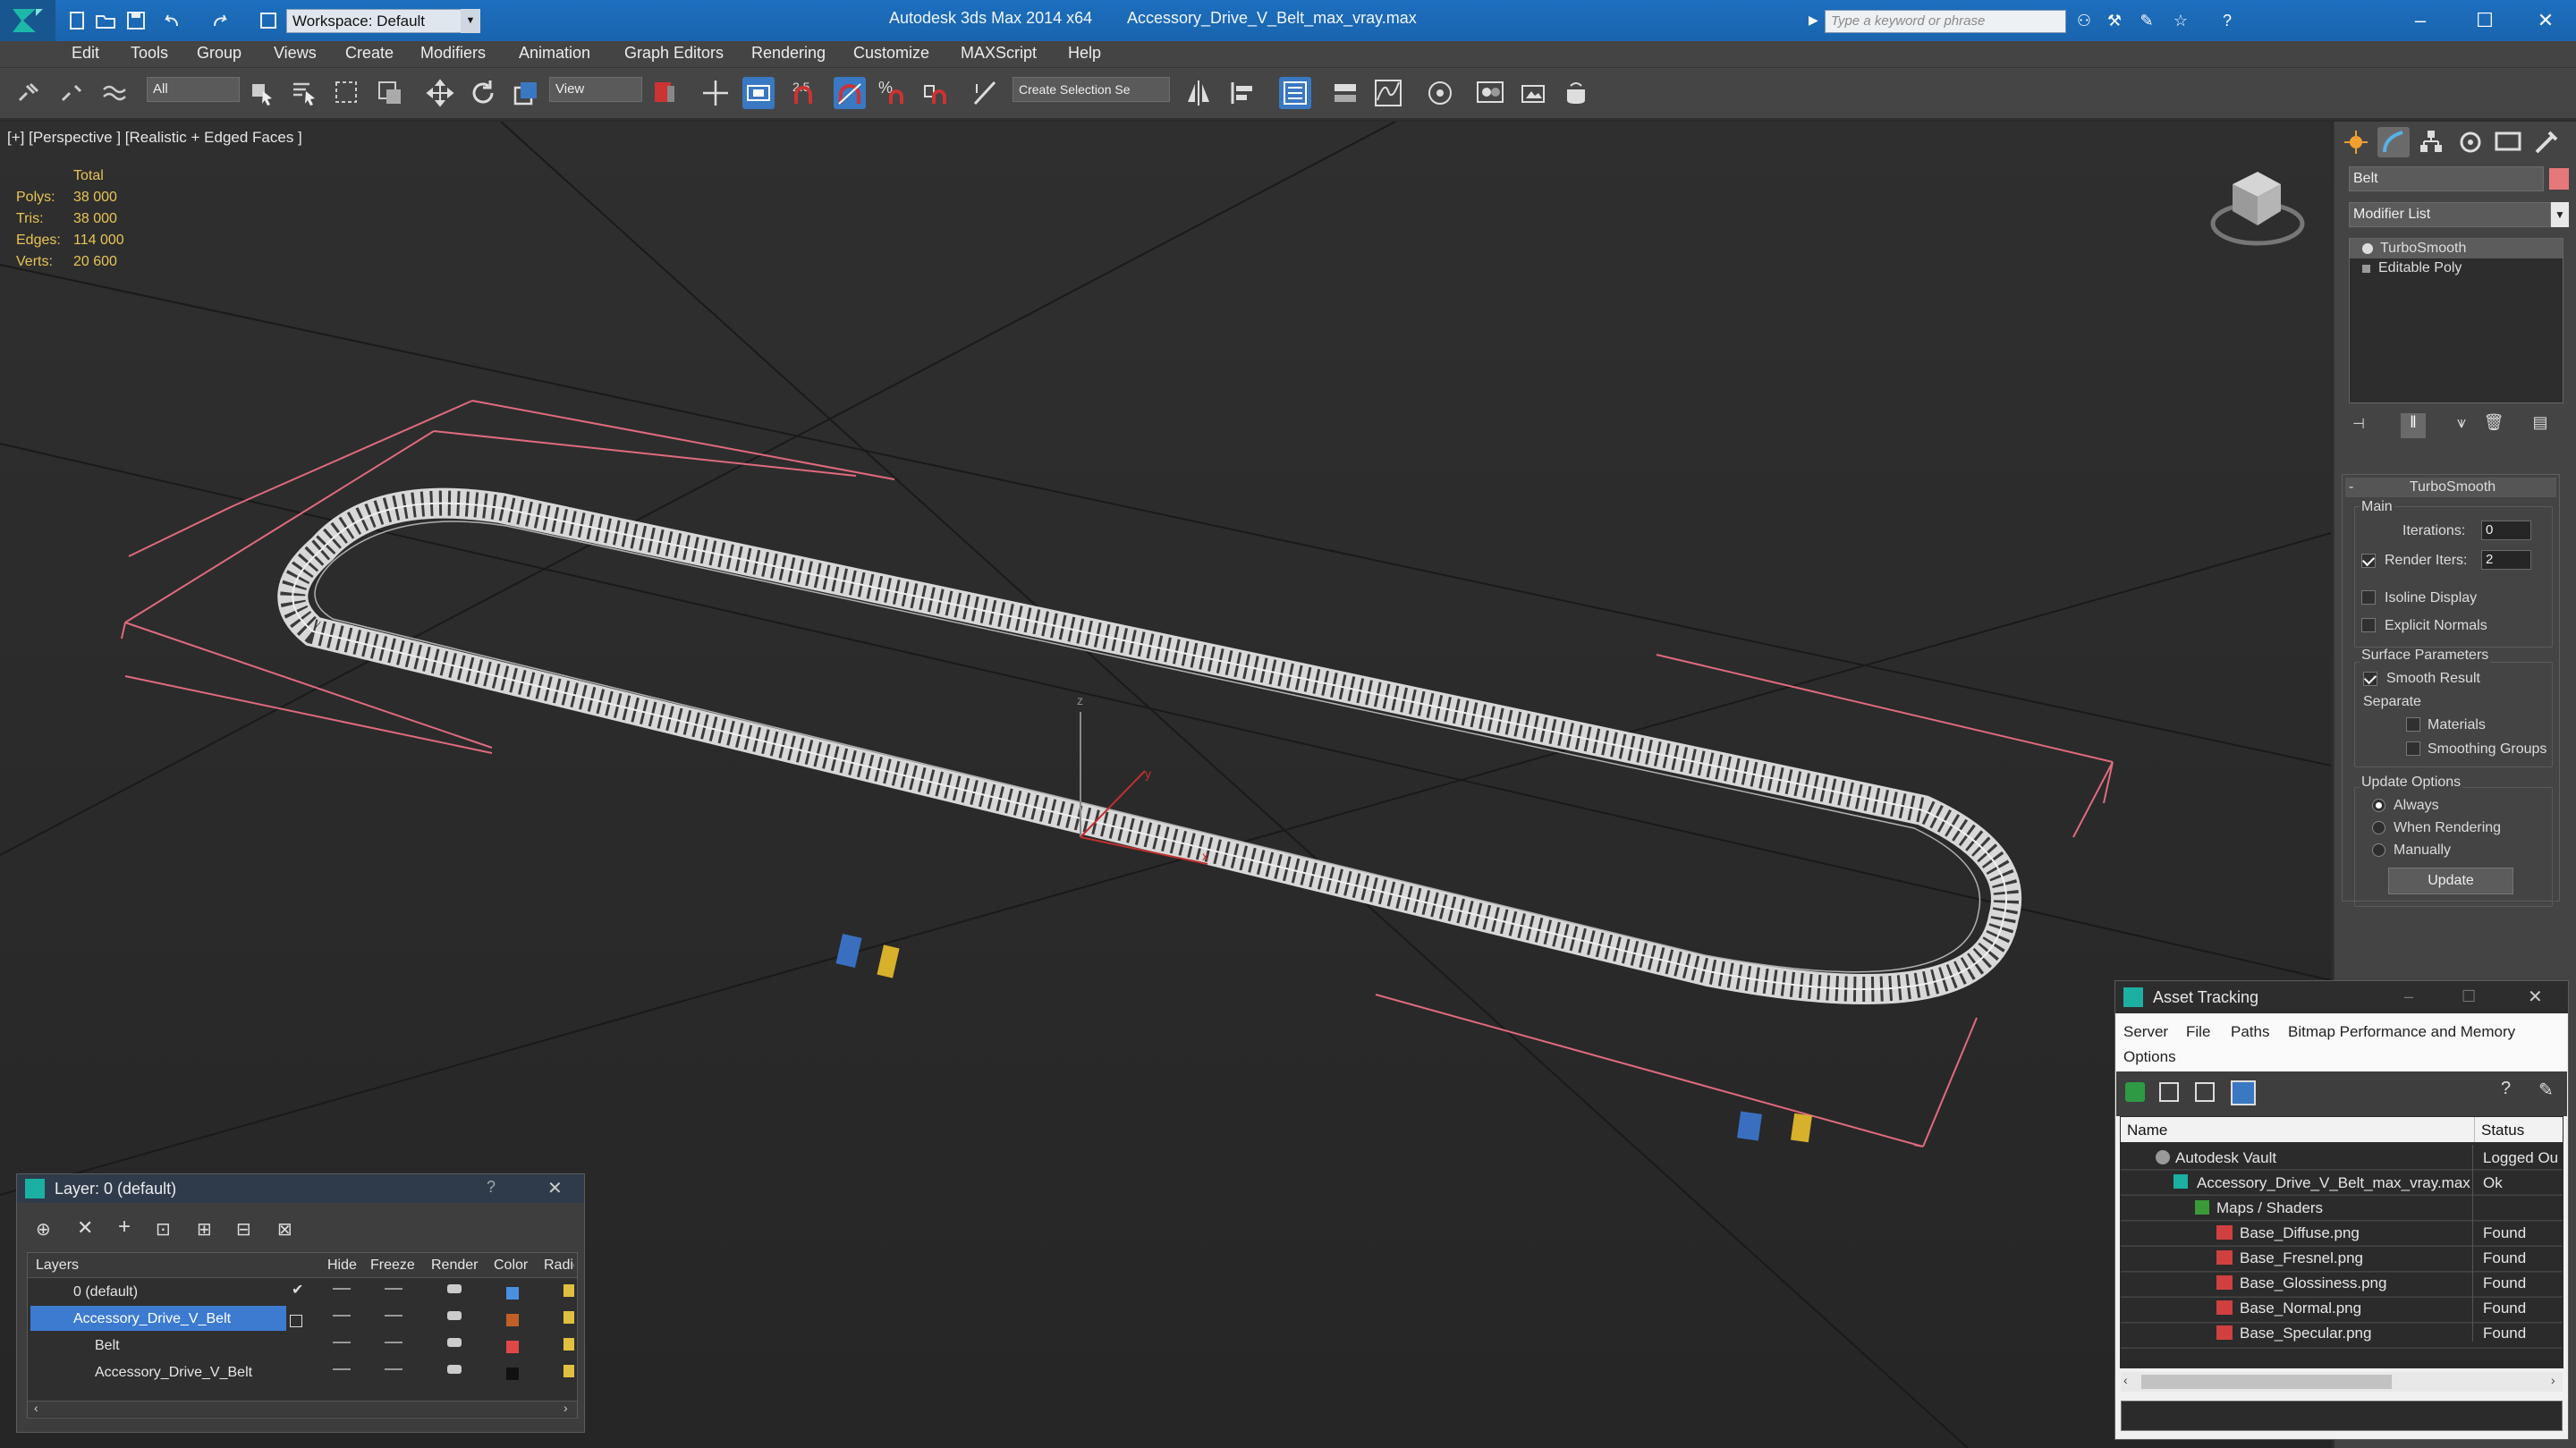 The height and width of the screenshot is (1448, 2576). Describe the element at coordinates (2205, 1092) in the screenshot. I see `tree-view-icon` at that location.